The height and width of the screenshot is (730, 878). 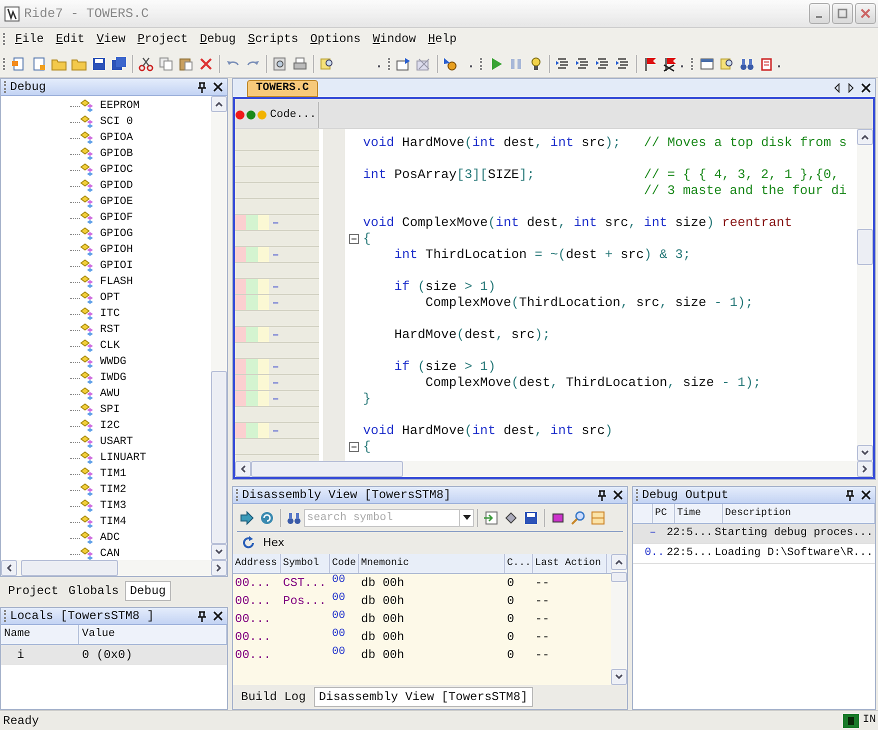 I want to click on minimize-button, so click(x=819, y=13).